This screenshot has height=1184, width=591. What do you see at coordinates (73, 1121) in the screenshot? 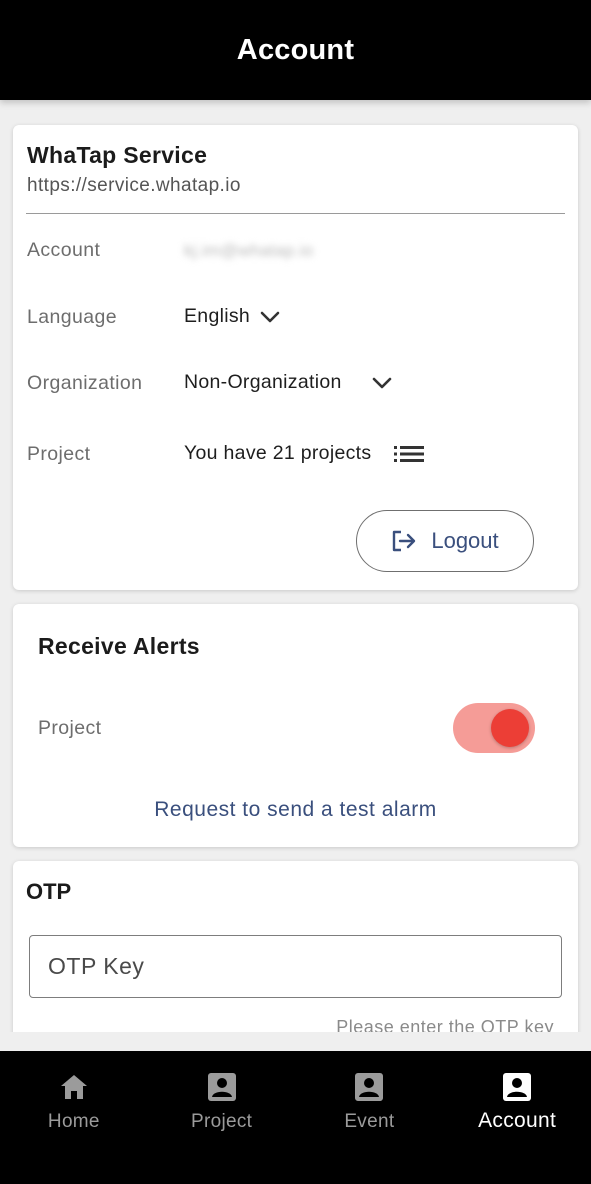
I see `nav-home-label: Home` at bounding box center [73, 1121].